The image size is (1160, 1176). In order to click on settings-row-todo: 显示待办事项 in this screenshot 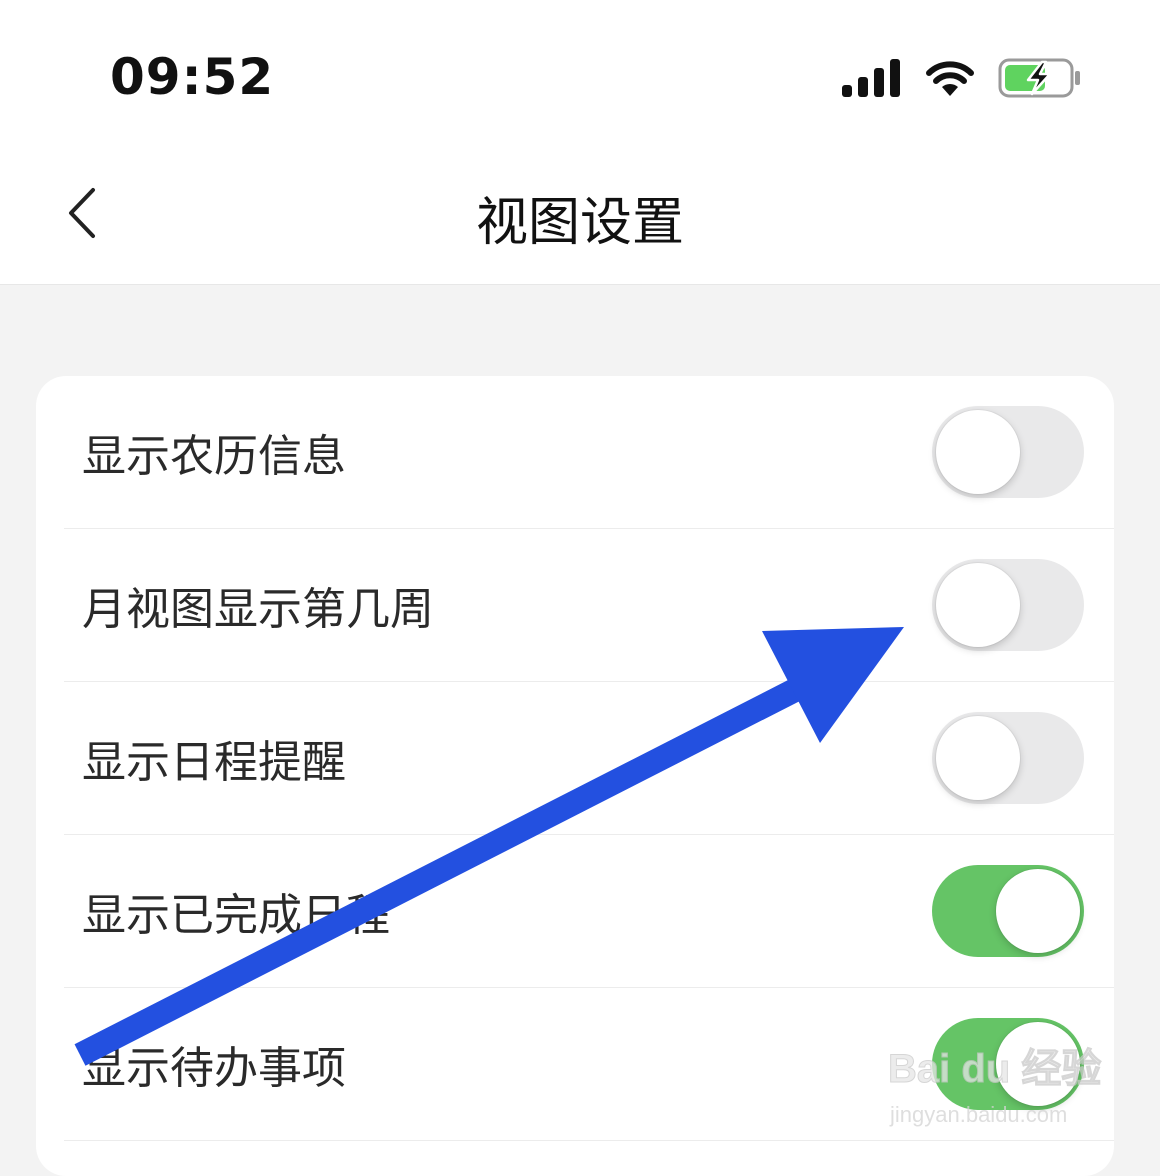, I will do `click(589, 1064)`.